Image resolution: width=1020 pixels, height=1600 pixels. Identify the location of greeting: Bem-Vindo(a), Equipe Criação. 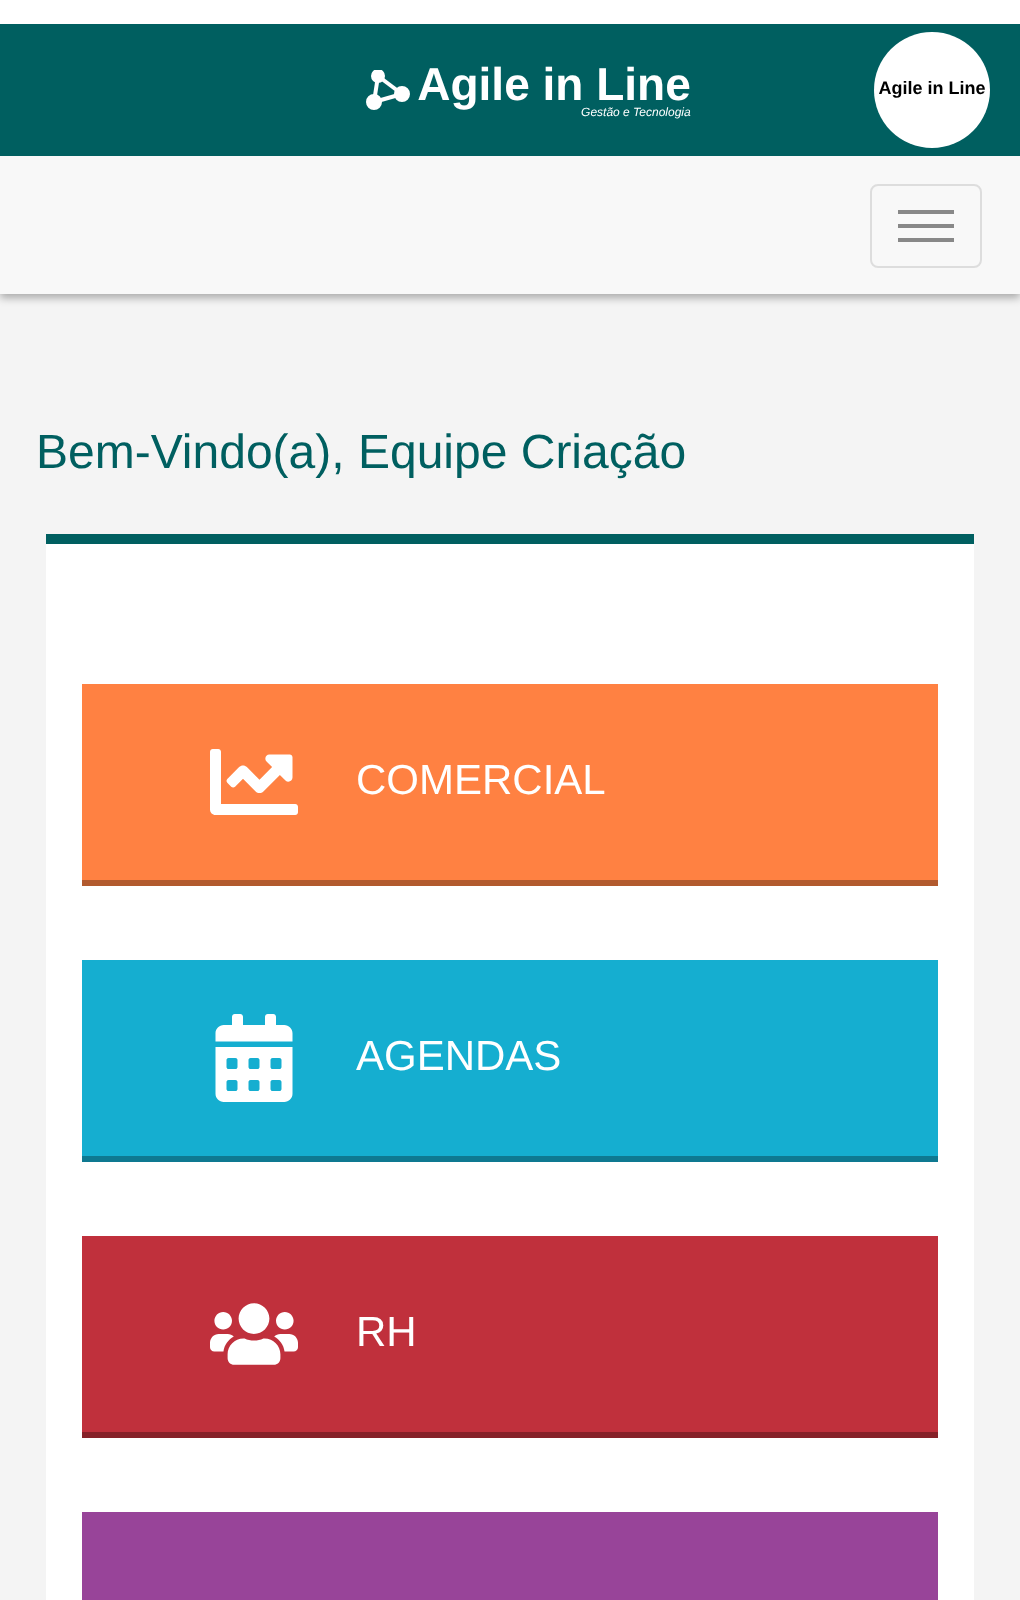
(362, 454).